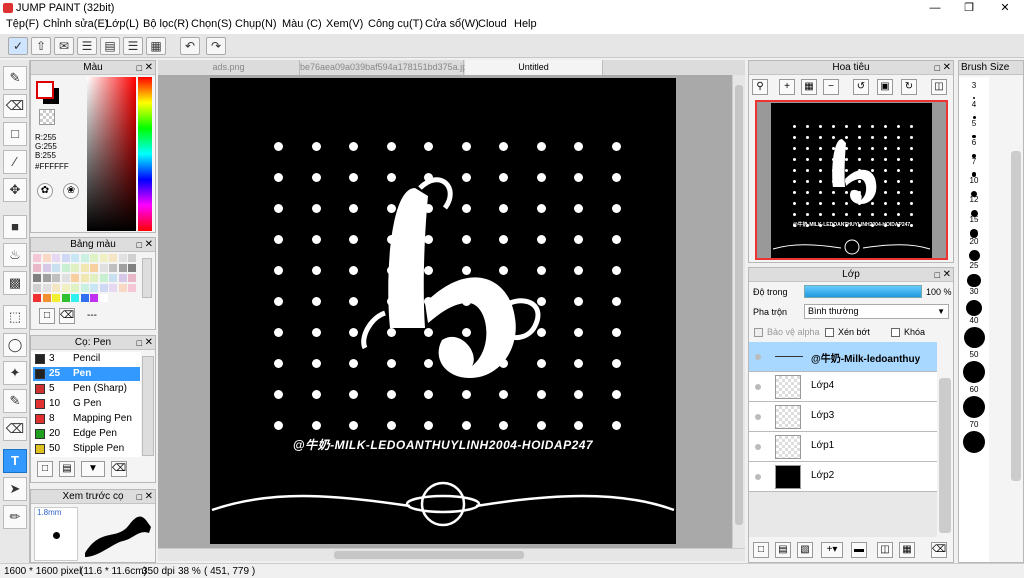 Image resolution: width=1024 pixels, height=578 pixels. What do you see at coordinates (945, 455) in the screenshot?
I see `layer-scrollbar` at bounding box center [945, 455].